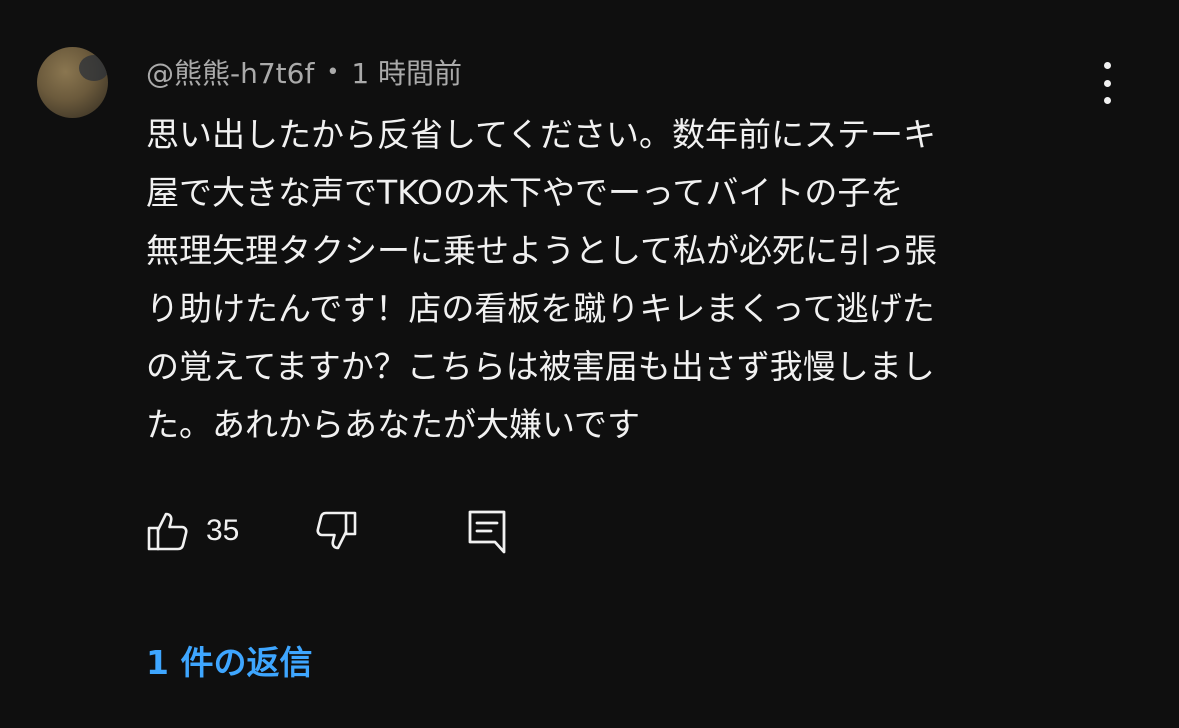  I want to click on dislike-button, so click(336, 531).